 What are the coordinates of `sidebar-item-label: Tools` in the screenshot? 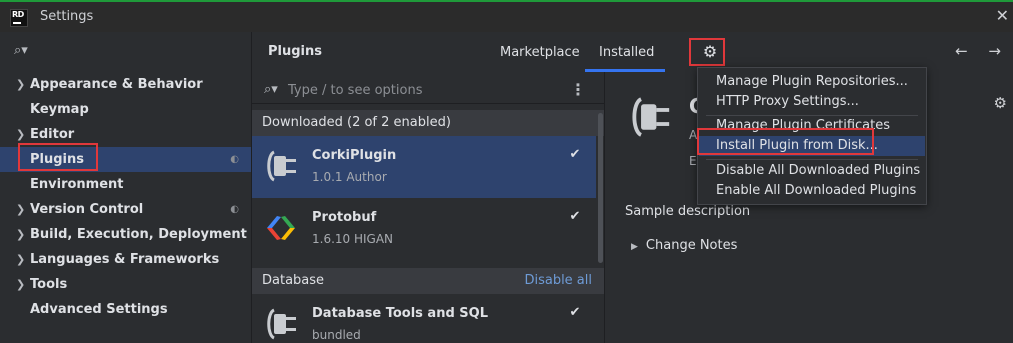 It's located at (49, 284).